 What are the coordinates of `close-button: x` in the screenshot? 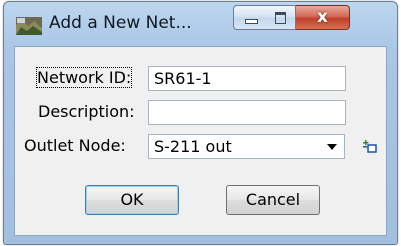 It's located at (323, 17).